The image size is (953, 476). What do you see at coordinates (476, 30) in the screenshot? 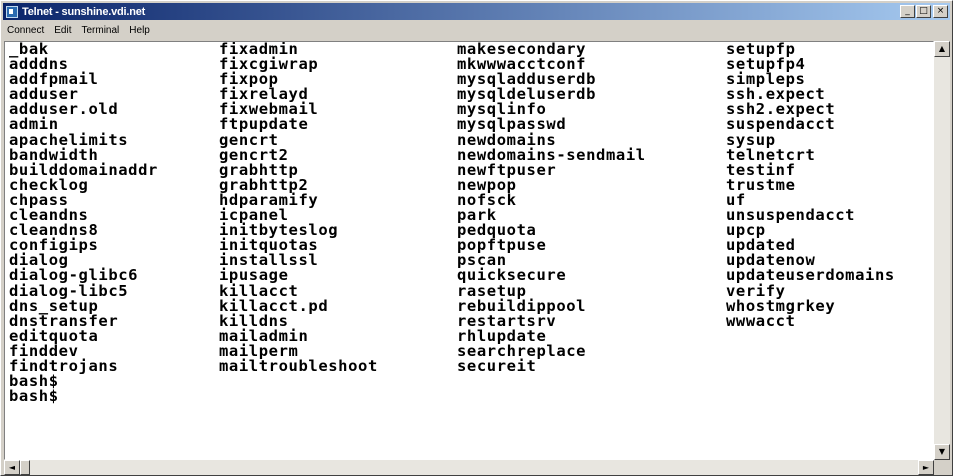
I see `menu-bar: Connect Edit Terminal Help` at bounding box center [476, 30].